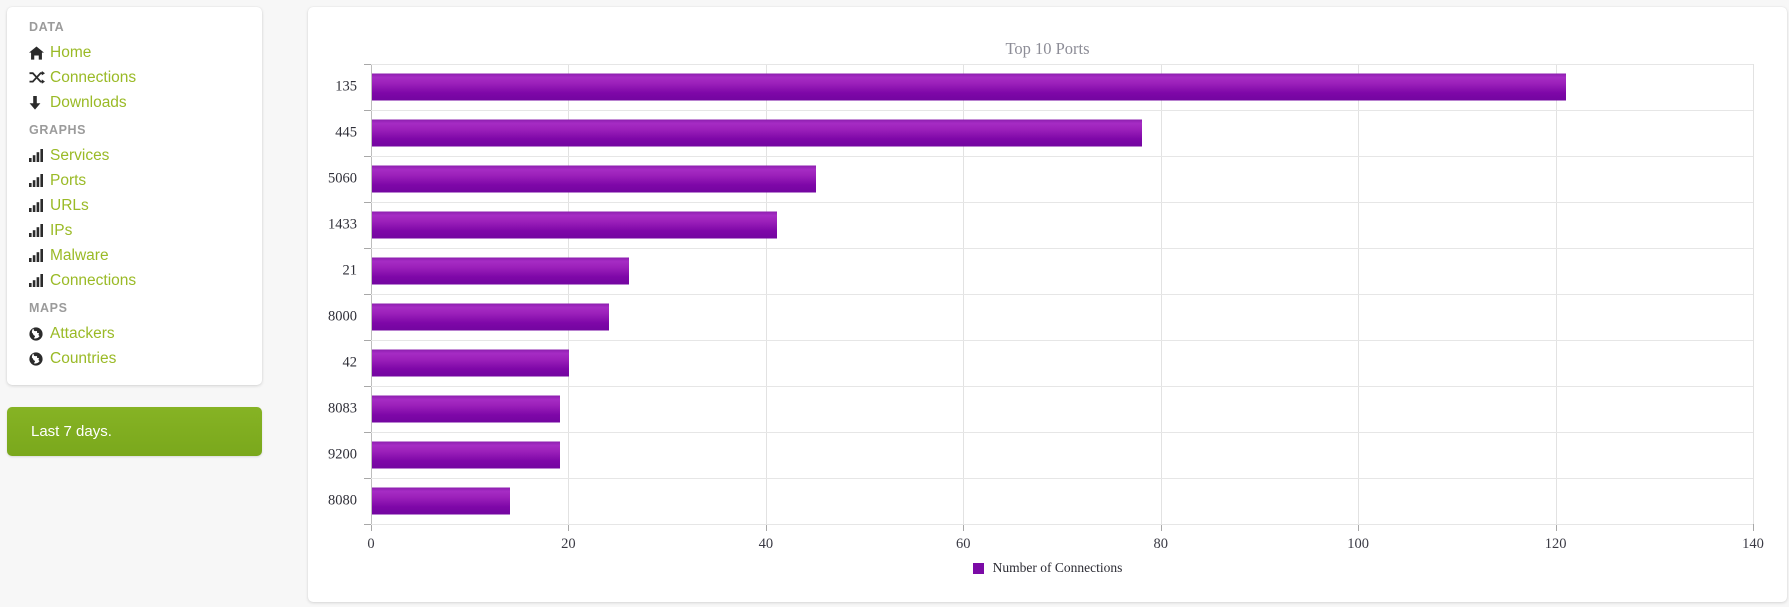 The width and height of the screenshot is (1789, 607). What do you see at coordinates (342, 316) in the screenshot?
I see `y-axis-category-label: 8000` at bounding box center [342, 316].